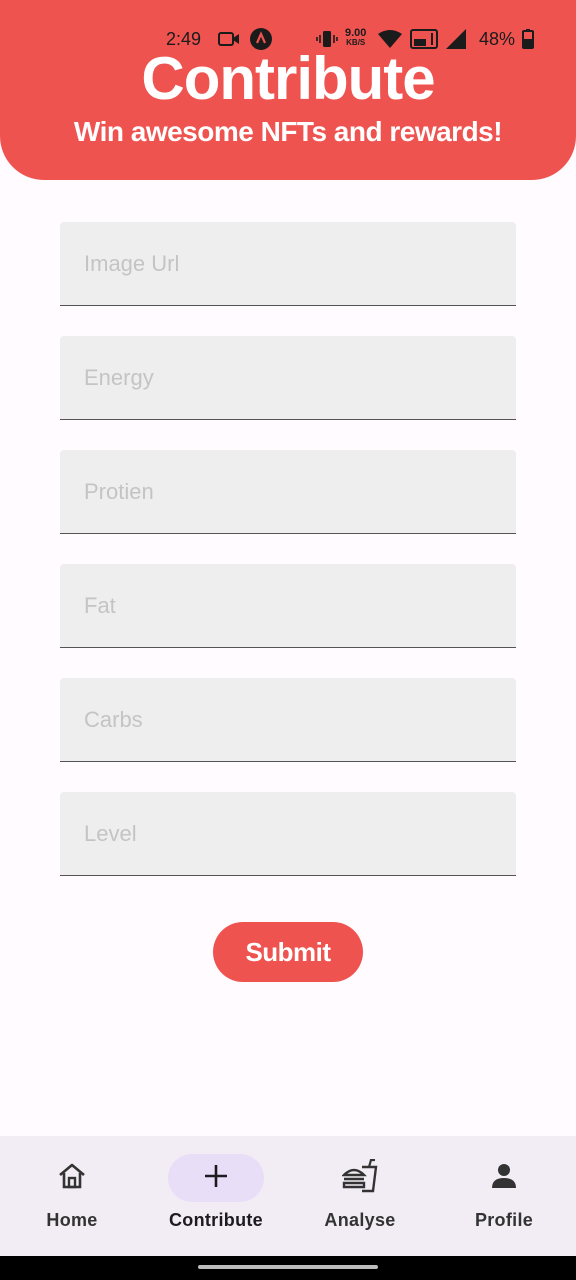 This screenshot has height=1280, width=576. I want to click on person-icon, so click(504, 1178).